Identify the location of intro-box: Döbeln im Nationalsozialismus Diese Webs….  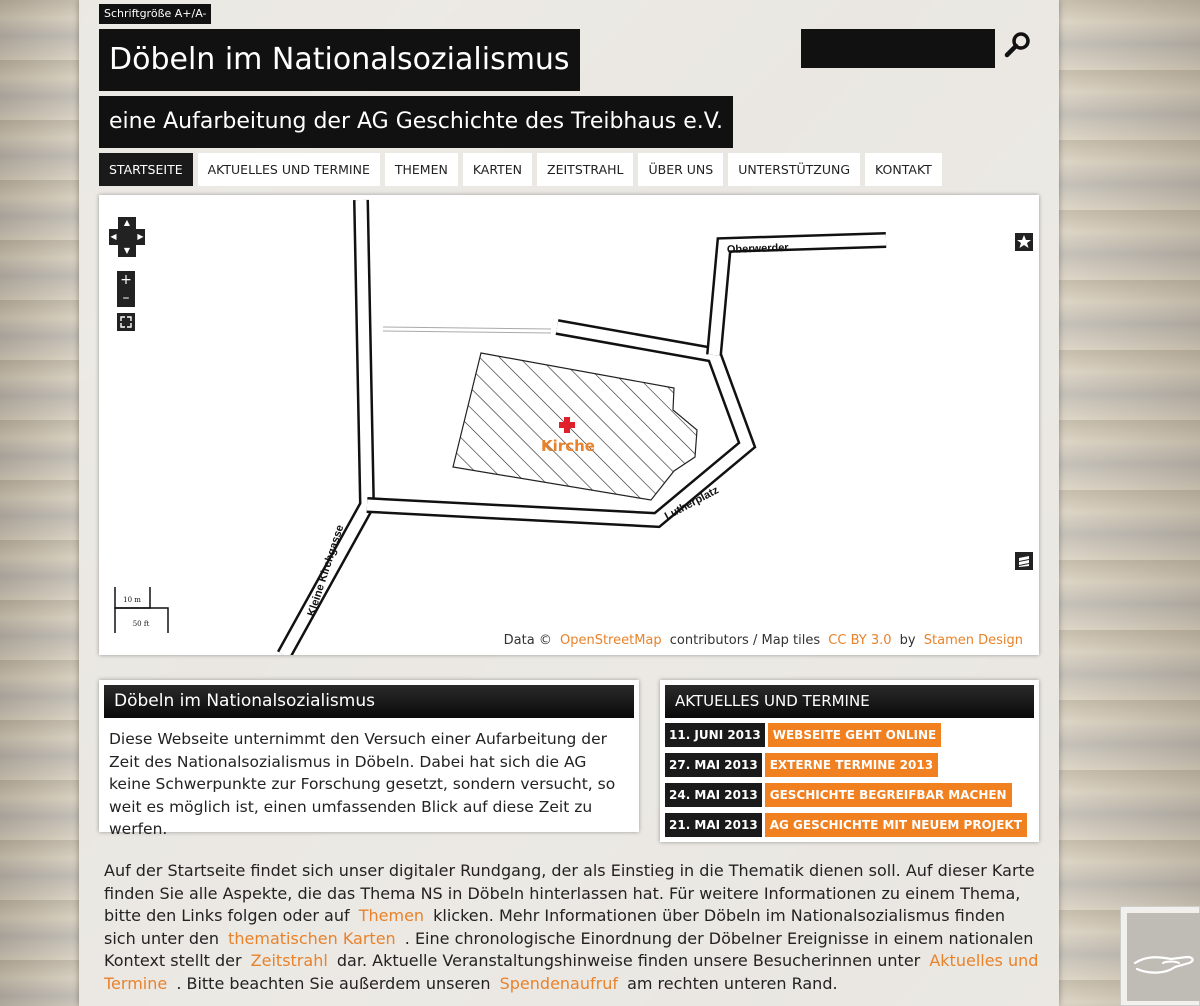
(369, 759).